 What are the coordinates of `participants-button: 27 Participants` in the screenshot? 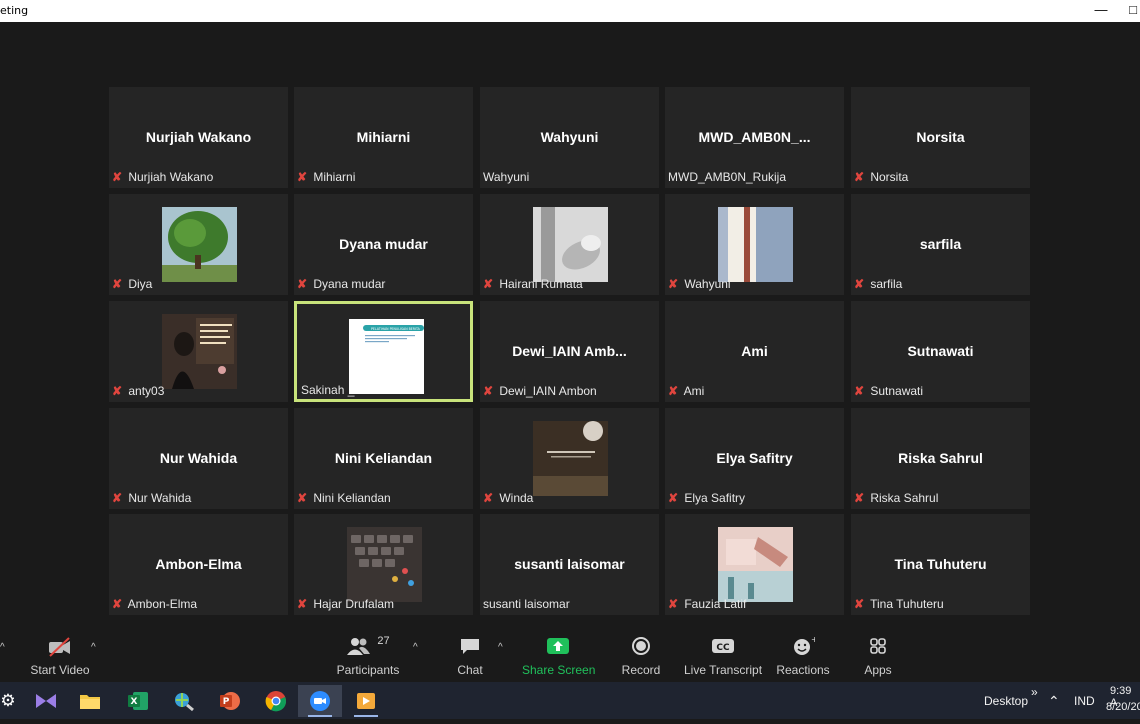 It's located at (368, 656).